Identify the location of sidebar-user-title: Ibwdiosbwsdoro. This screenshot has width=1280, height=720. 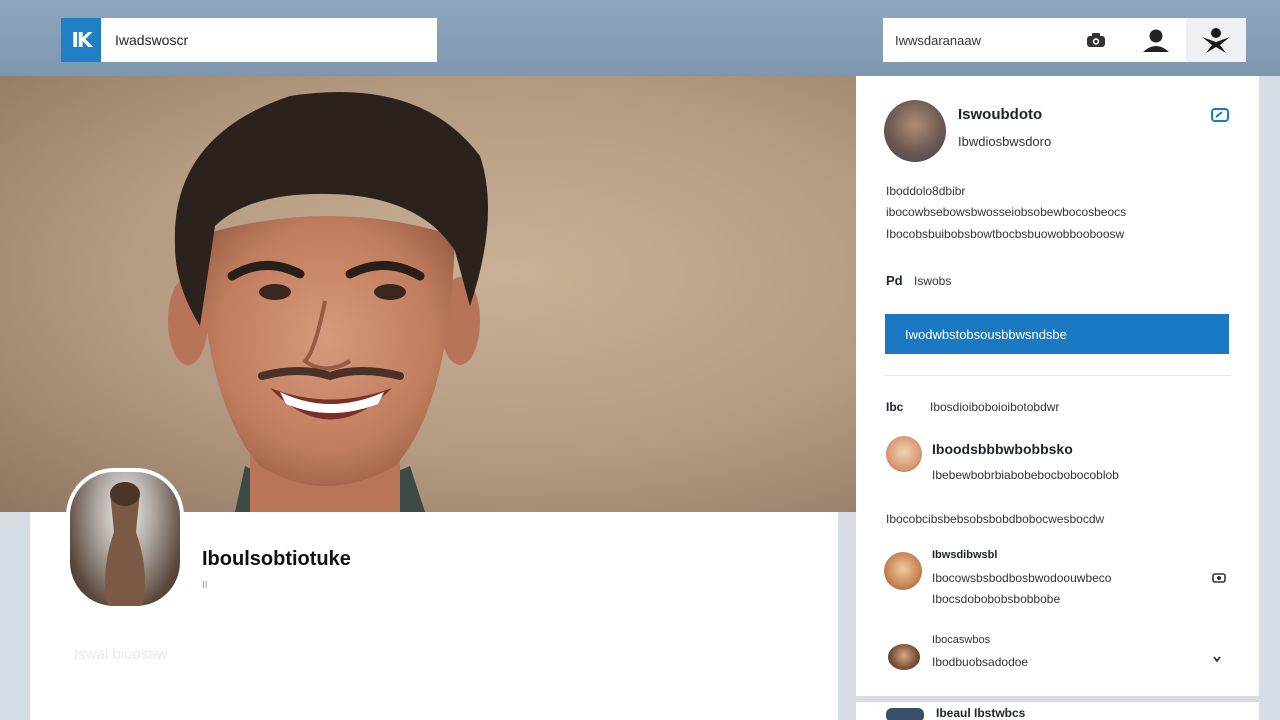
(1005, 141).